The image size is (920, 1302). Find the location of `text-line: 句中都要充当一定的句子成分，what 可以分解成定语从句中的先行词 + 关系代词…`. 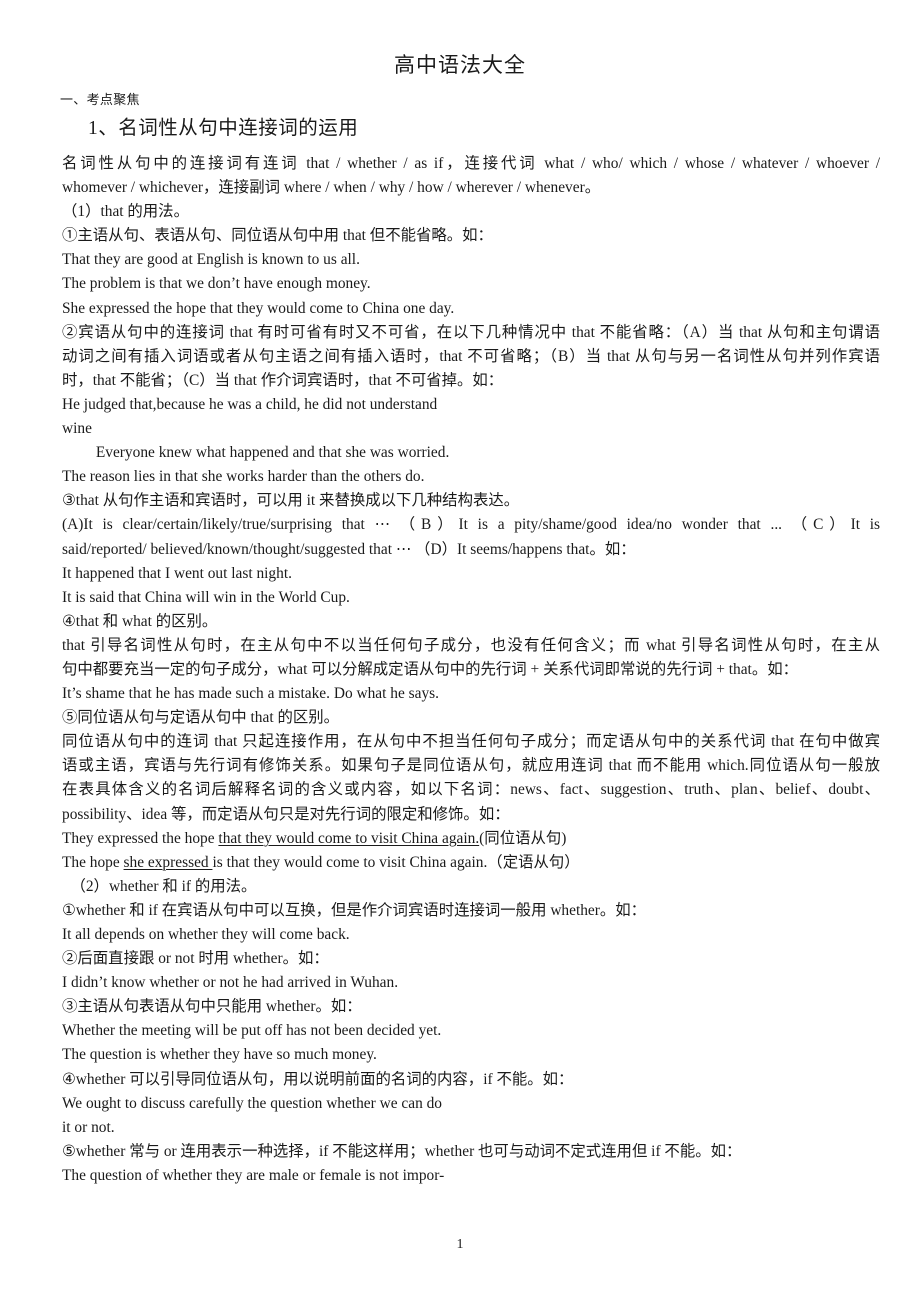

text-line: 句中都要充当一定的句子成分，what 可以分解成定语从句中的先行词 + 关系代词… is located at coordinates (430, 669).